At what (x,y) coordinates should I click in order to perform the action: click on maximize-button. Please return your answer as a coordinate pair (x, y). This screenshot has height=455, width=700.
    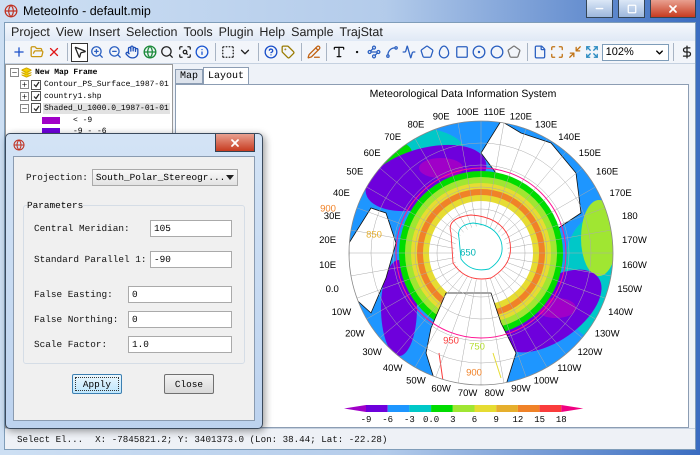
    Looking at the image, I should click on (631, 9).